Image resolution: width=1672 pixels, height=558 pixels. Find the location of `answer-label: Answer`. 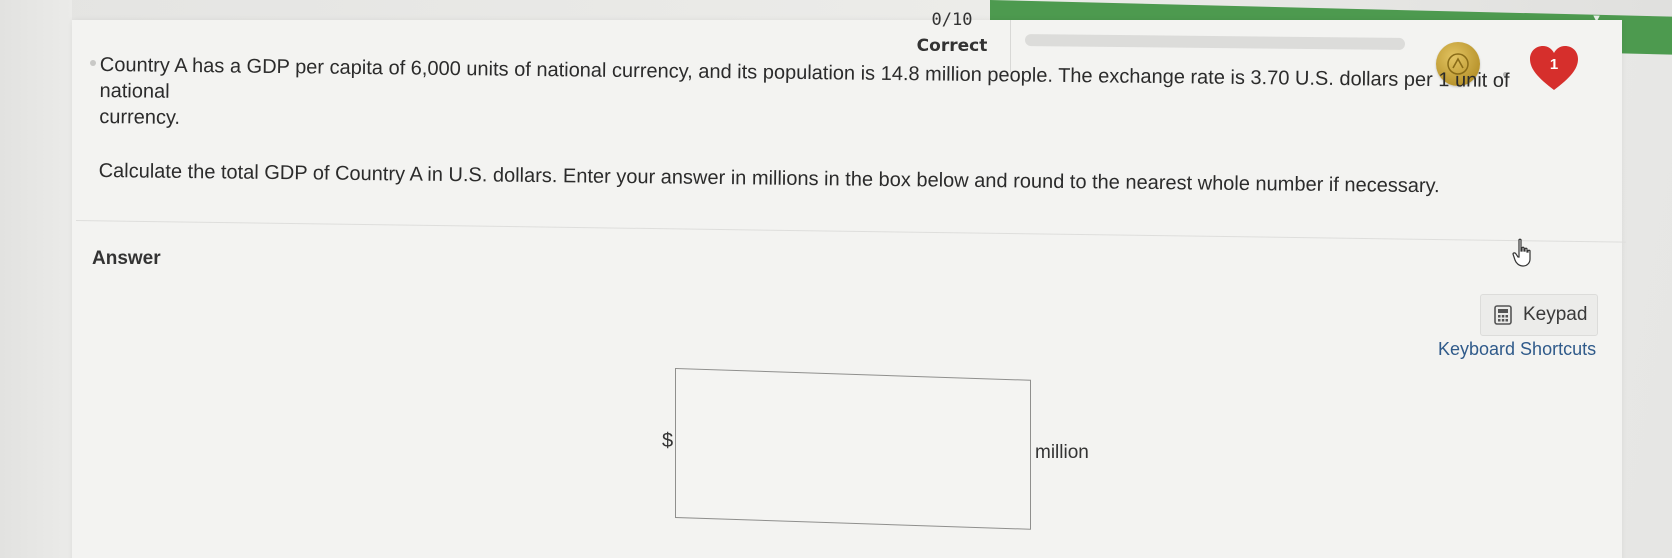

answer-label: Answer is located at coordinates (126, 258).